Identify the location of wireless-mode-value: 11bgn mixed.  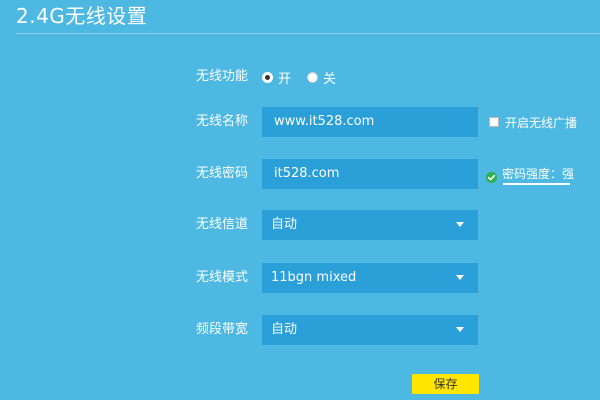
(314, 277).